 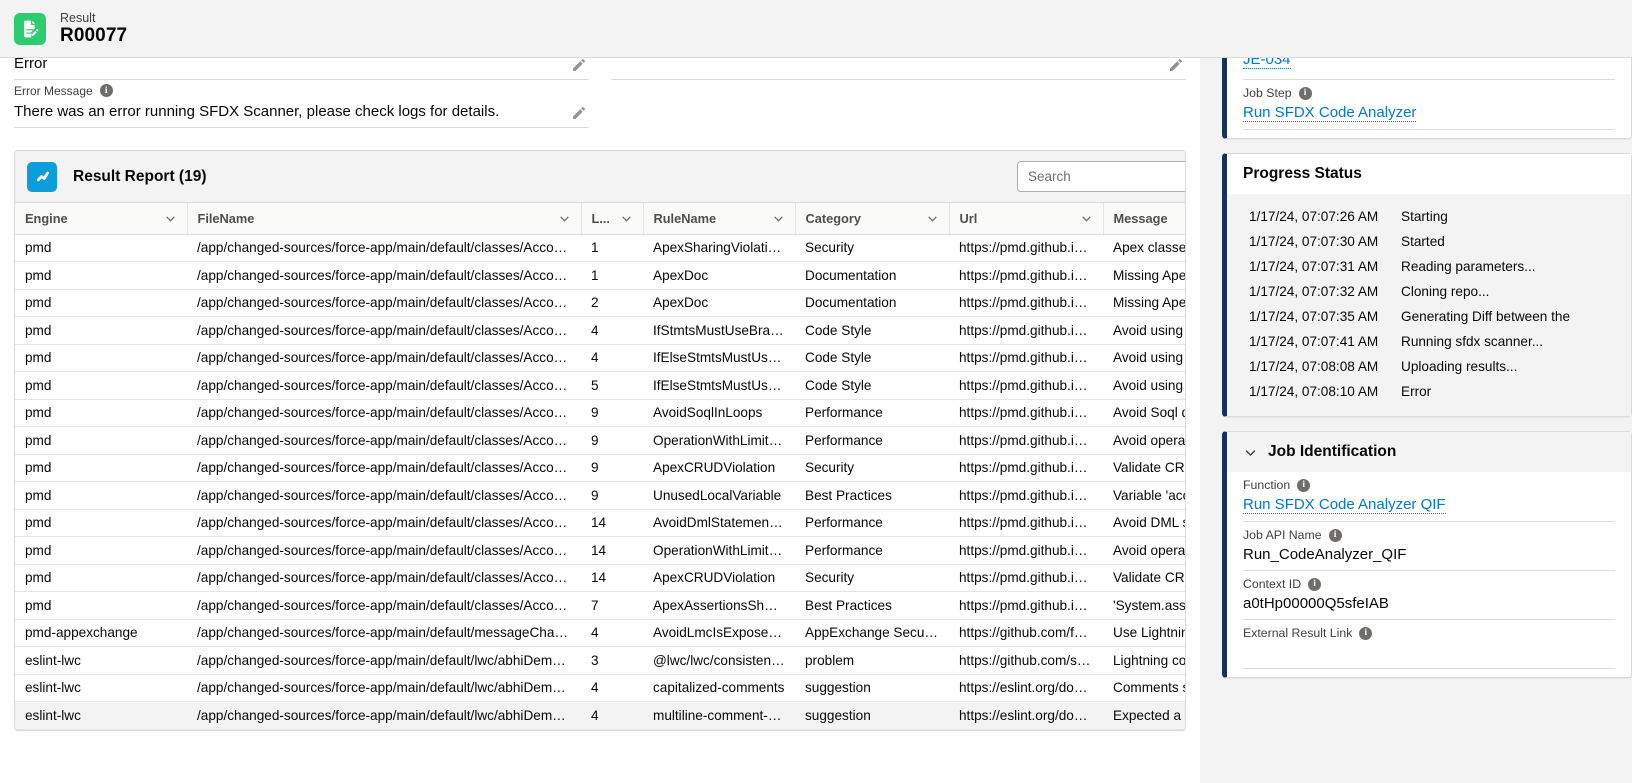 I want to click on progress-status-entry: 1/17/24, 07:07:30 AM Started, so click(x=1429, y=241).